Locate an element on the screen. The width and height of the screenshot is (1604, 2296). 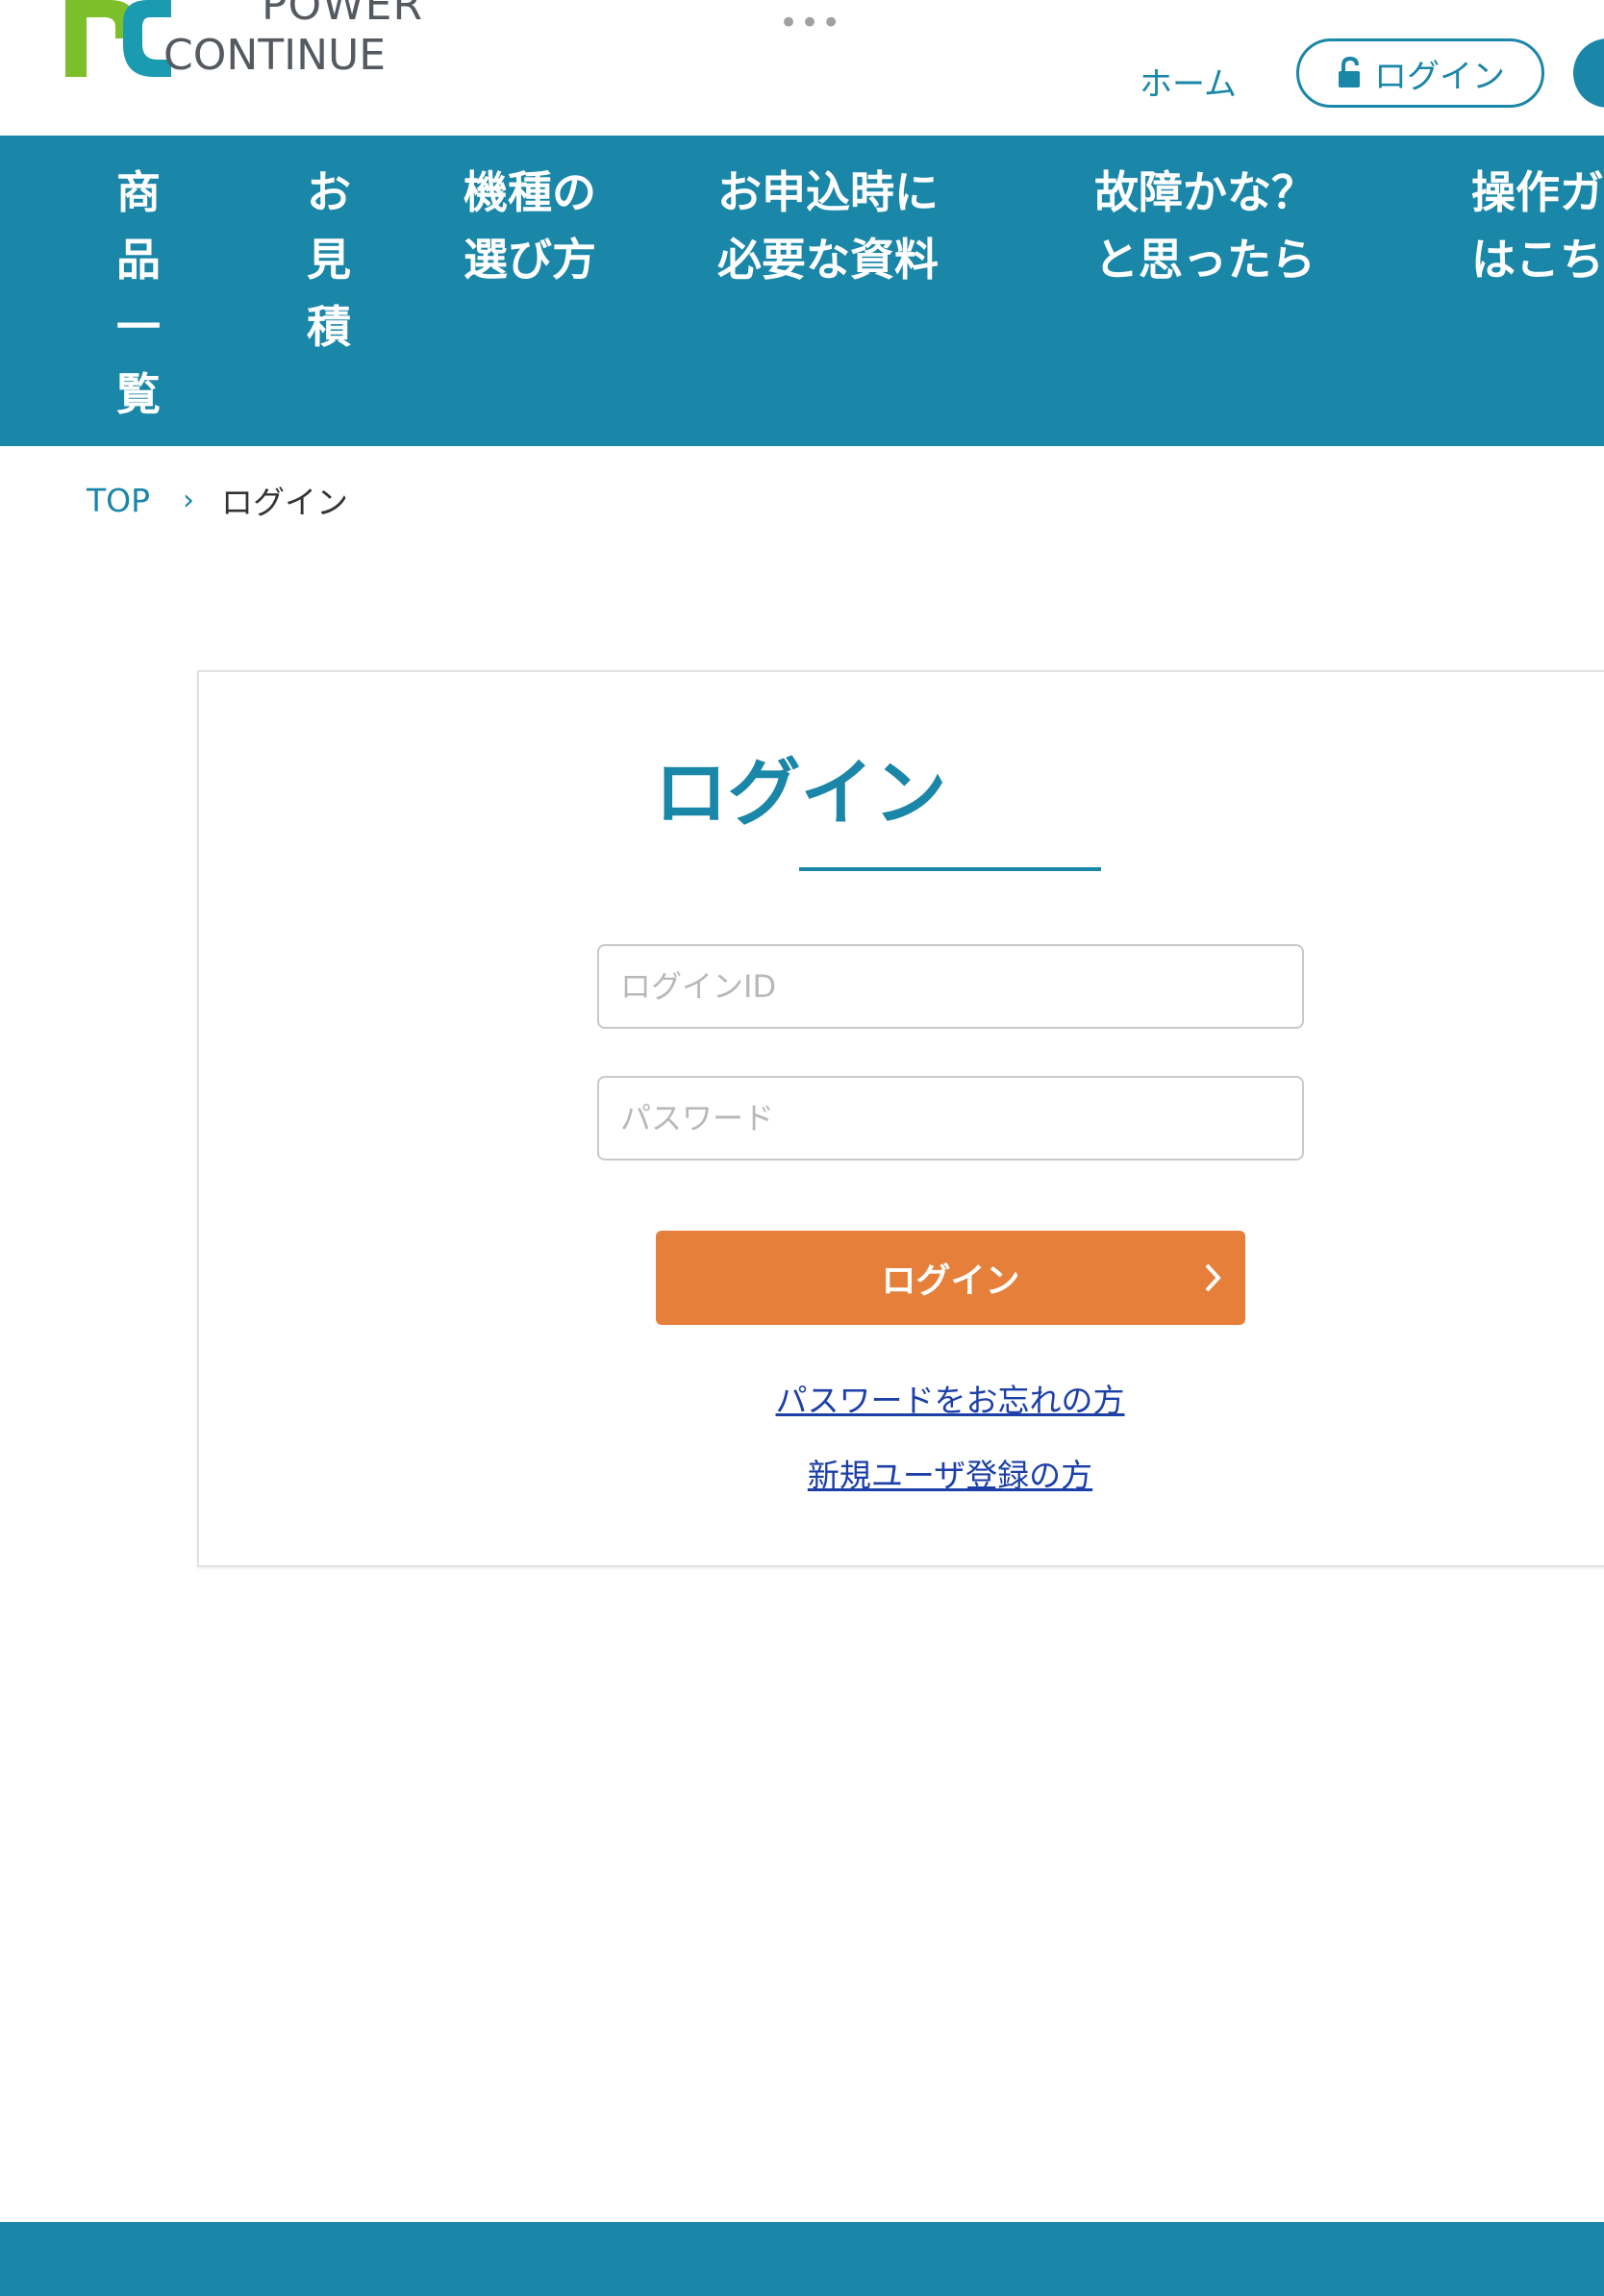
nav-item-label: 機種の is located at coordinates (530, 192).